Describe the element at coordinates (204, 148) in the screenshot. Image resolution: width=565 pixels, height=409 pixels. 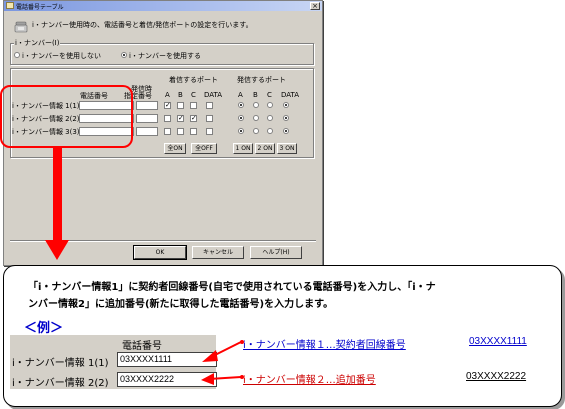
I see `all-off-button: 全OFF` at that location.